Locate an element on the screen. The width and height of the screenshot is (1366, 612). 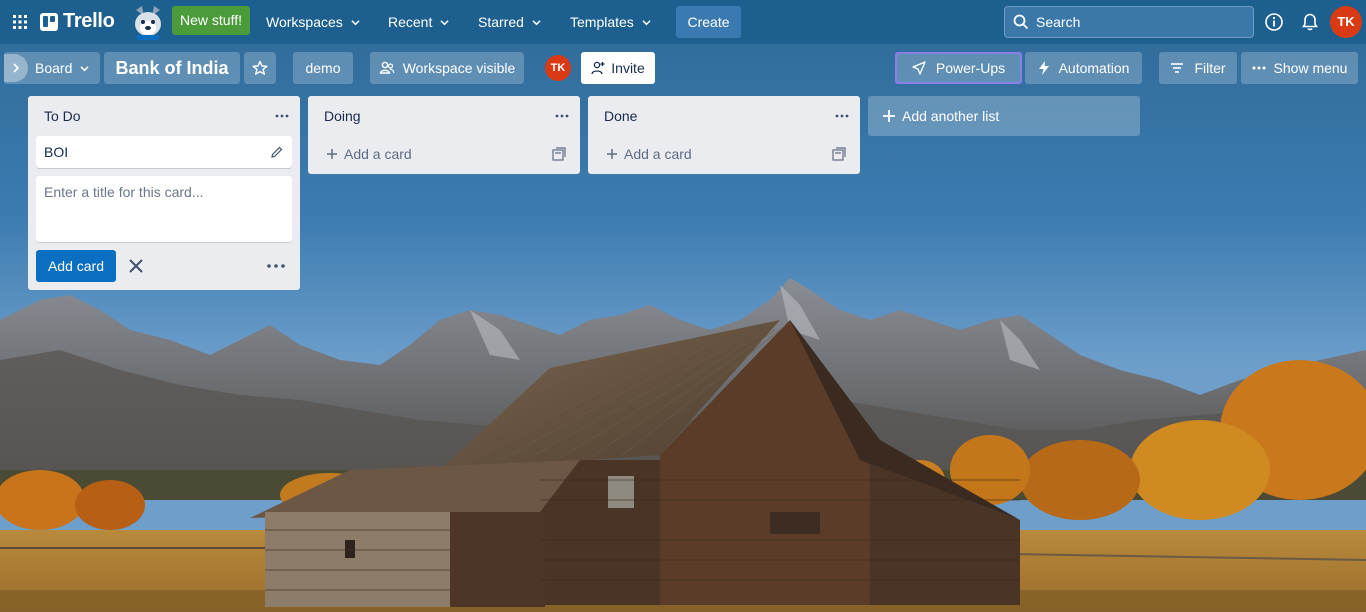
close-icon is located at coordinates (136, 266).